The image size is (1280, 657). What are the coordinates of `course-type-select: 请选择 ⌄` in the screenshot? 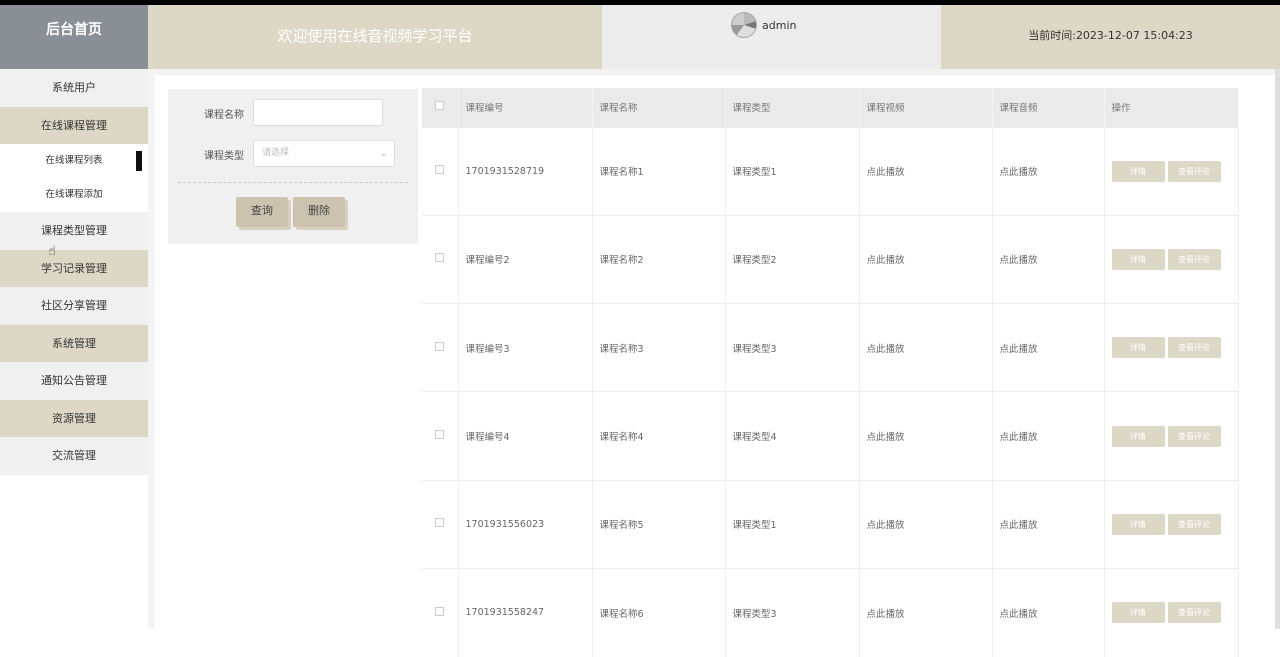 It's located at (324, 153).